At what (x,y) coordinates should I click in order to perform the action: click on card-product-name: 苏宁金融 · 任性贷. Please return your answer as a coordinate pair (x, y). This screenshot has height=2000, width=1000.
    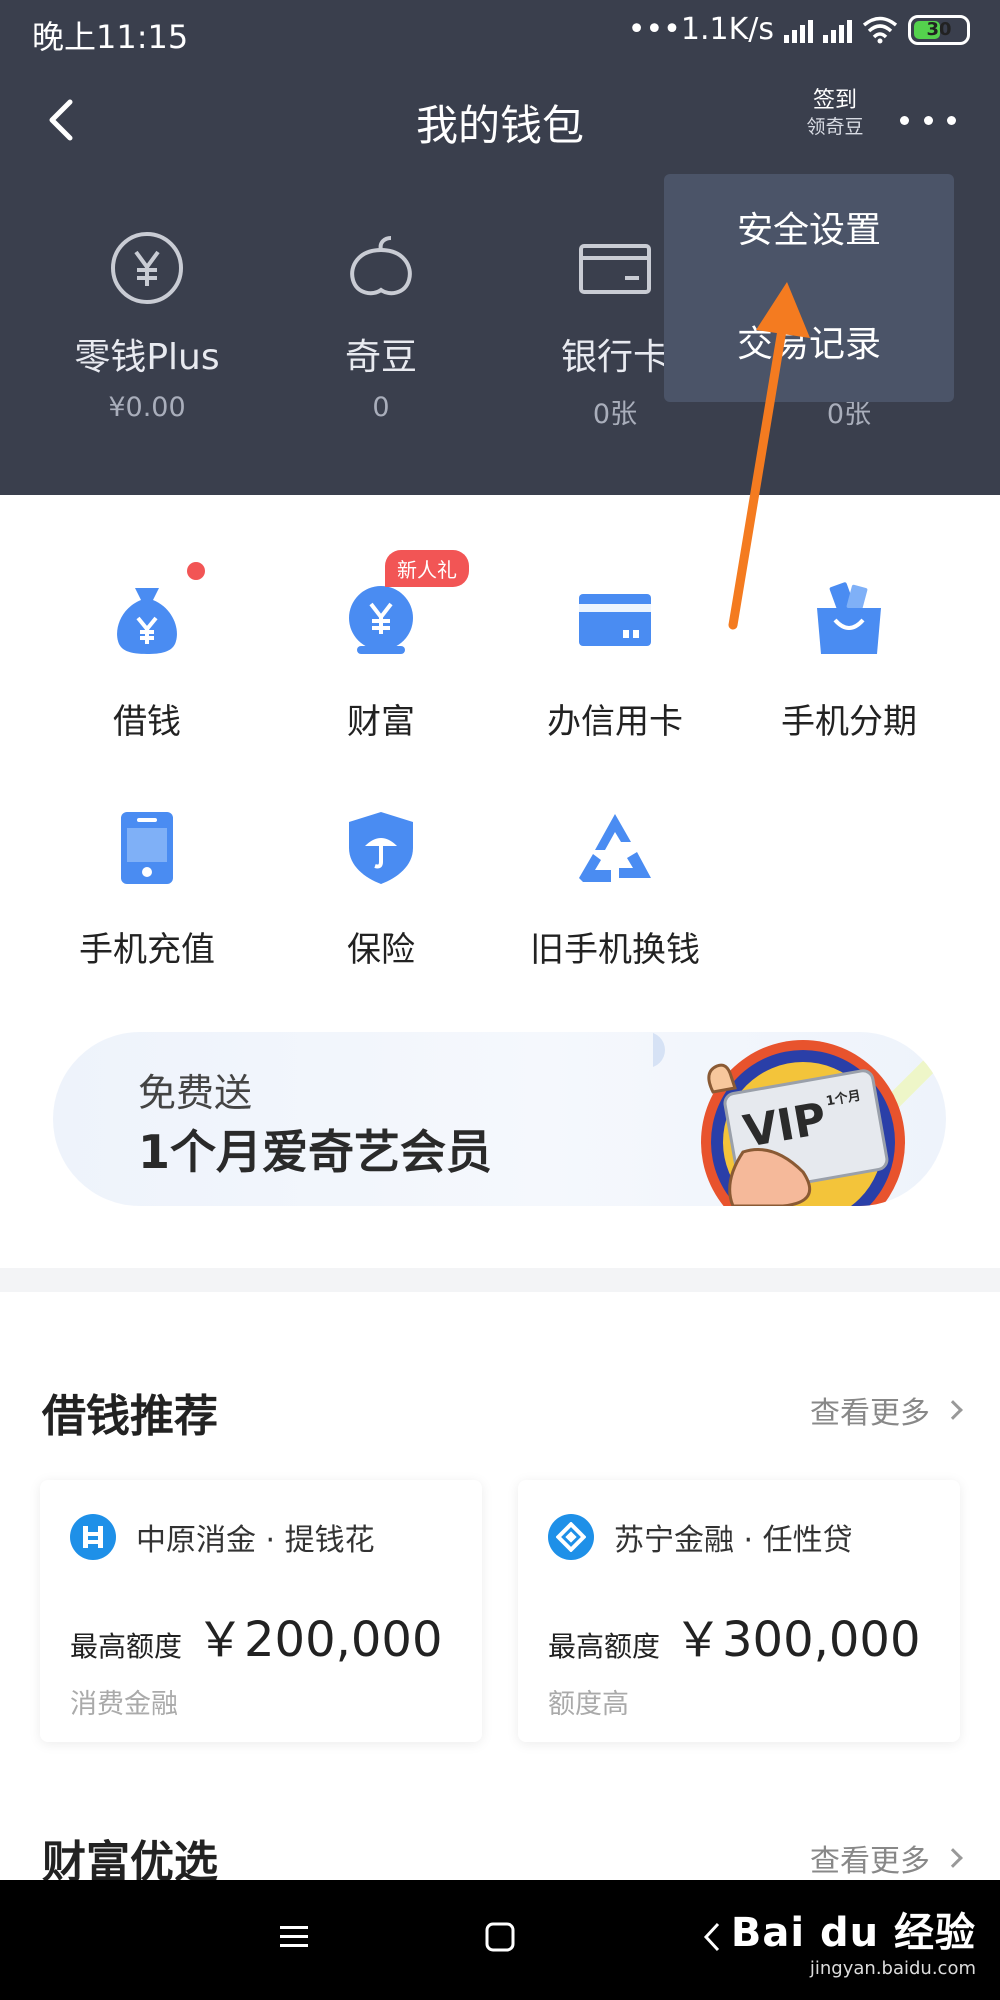
    Looking at the image, I should click on (733, 1540).